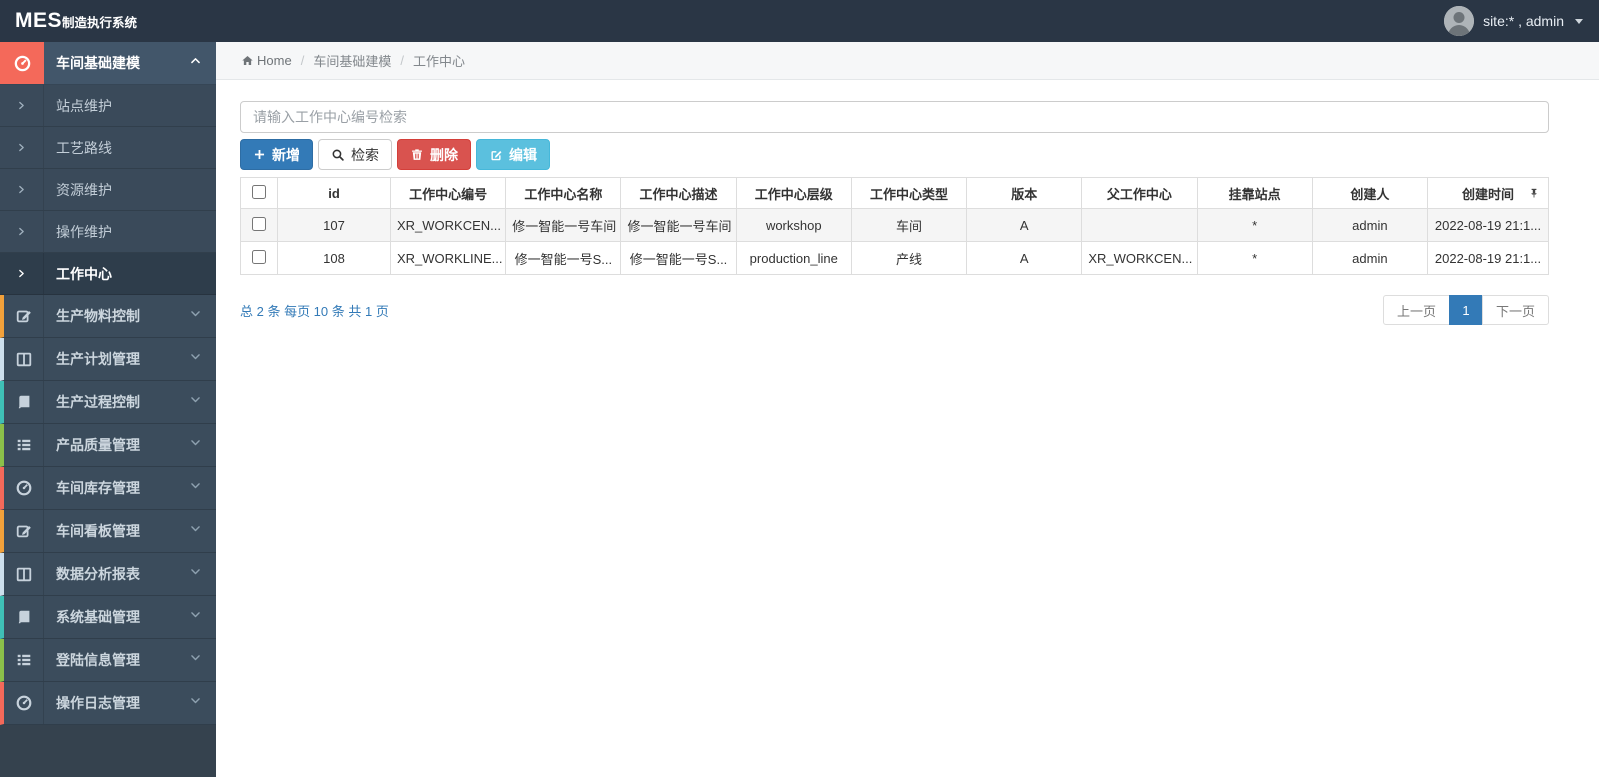  I want to click on header-cell-version: 版本, so click(1024, 193).